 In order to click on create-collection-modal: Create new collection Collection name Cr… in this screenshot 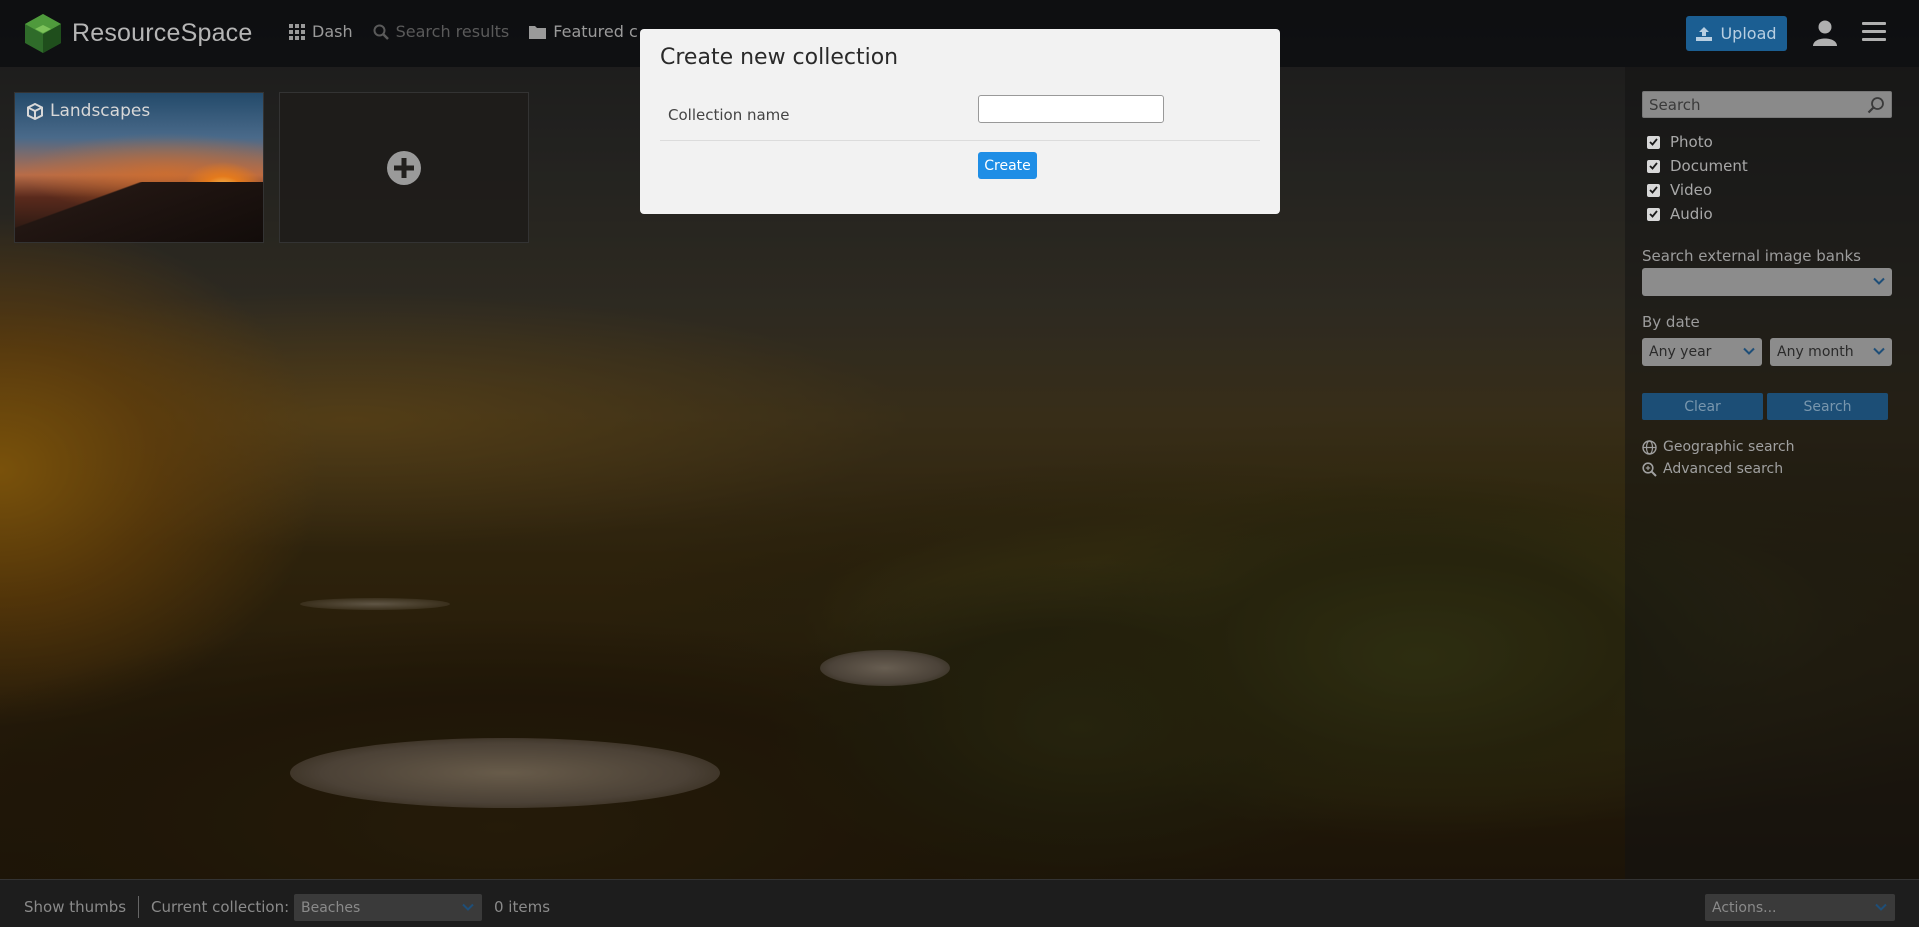, I will do `click(960, 121)`.